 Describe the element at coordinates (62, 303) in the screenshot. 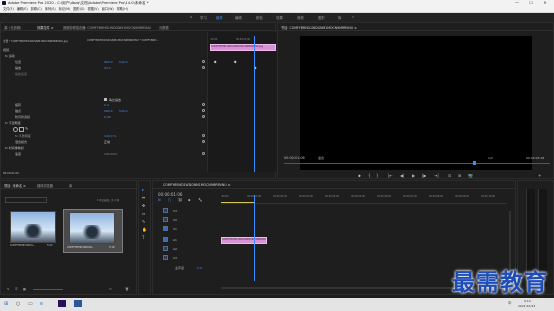

I see `premiere-taskbar-icon` at that location.